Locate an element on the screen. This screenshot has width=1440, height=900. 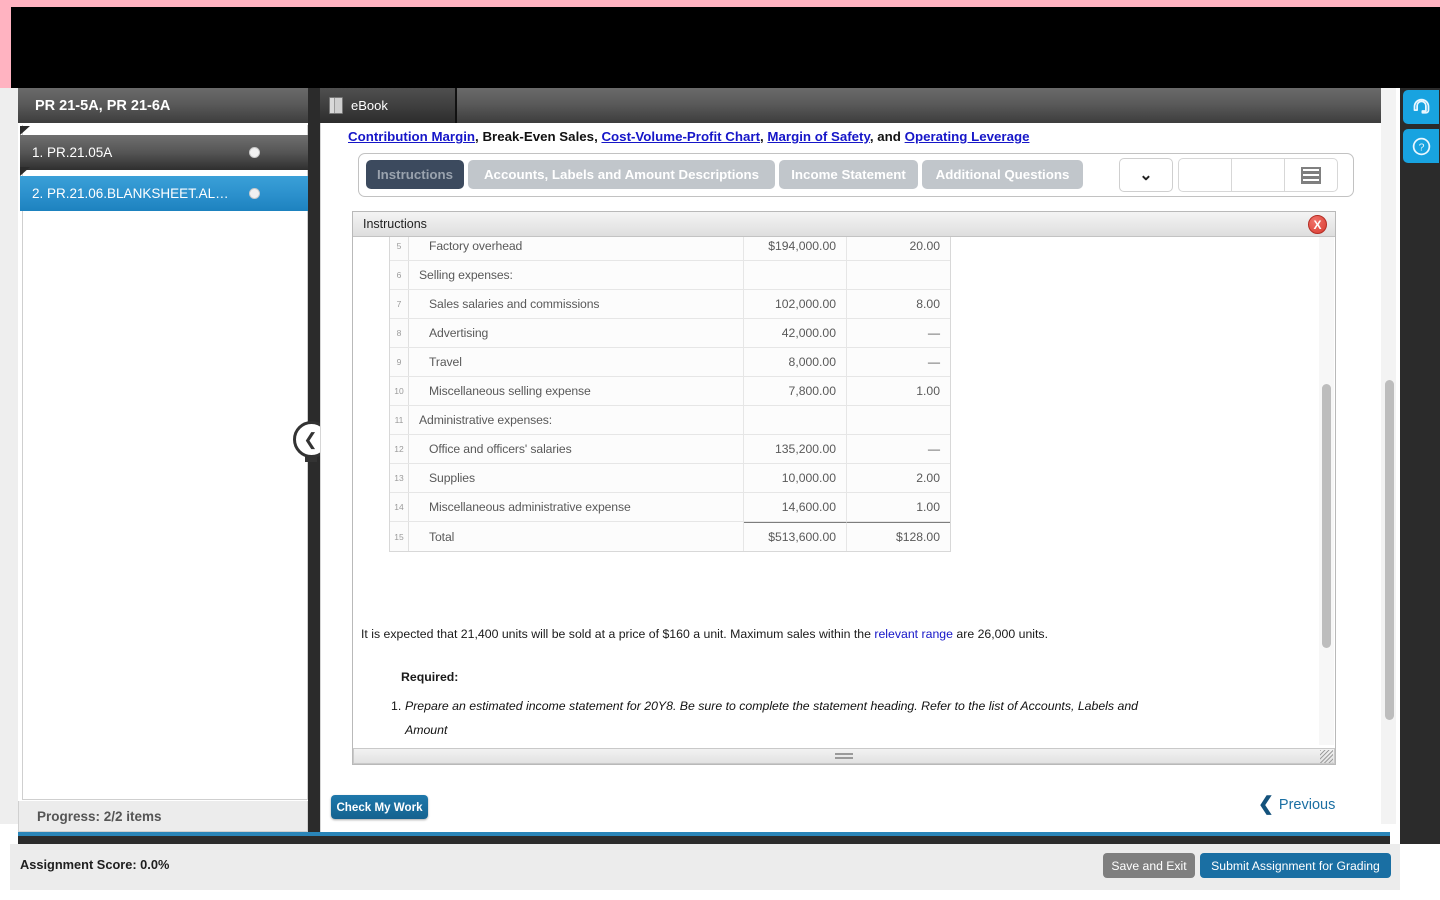
row-unit-cost: 20.00 is located at coordinates (925, 246).